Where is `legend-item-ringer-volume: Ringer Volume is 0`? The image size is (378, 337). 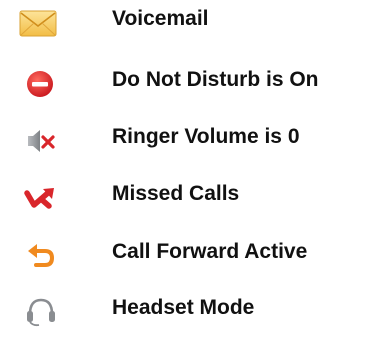
legend-item-ringer-volume: Ringer Volume is 0 is located at coordinates (189, 138).